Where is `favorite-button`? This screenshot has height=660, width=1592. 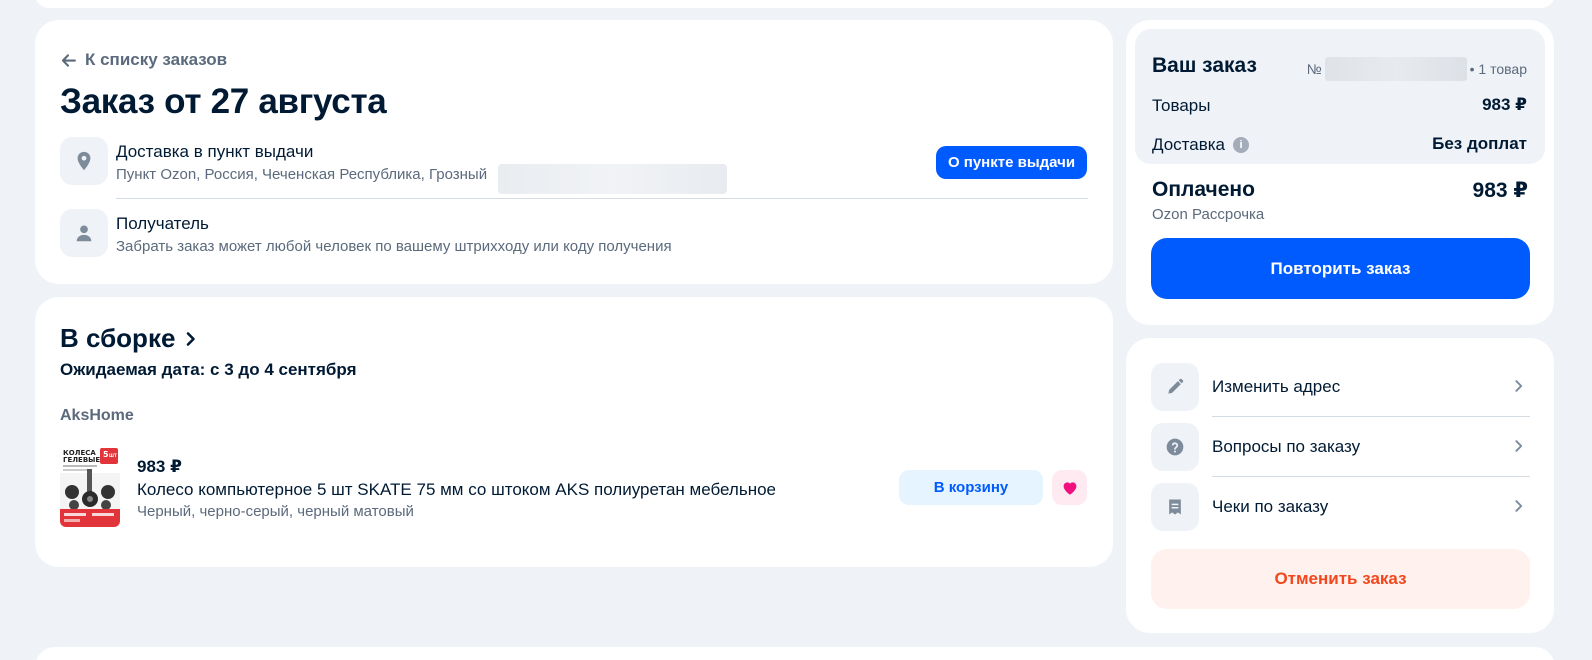 favorite-button is located at coordinates (1069, 487).